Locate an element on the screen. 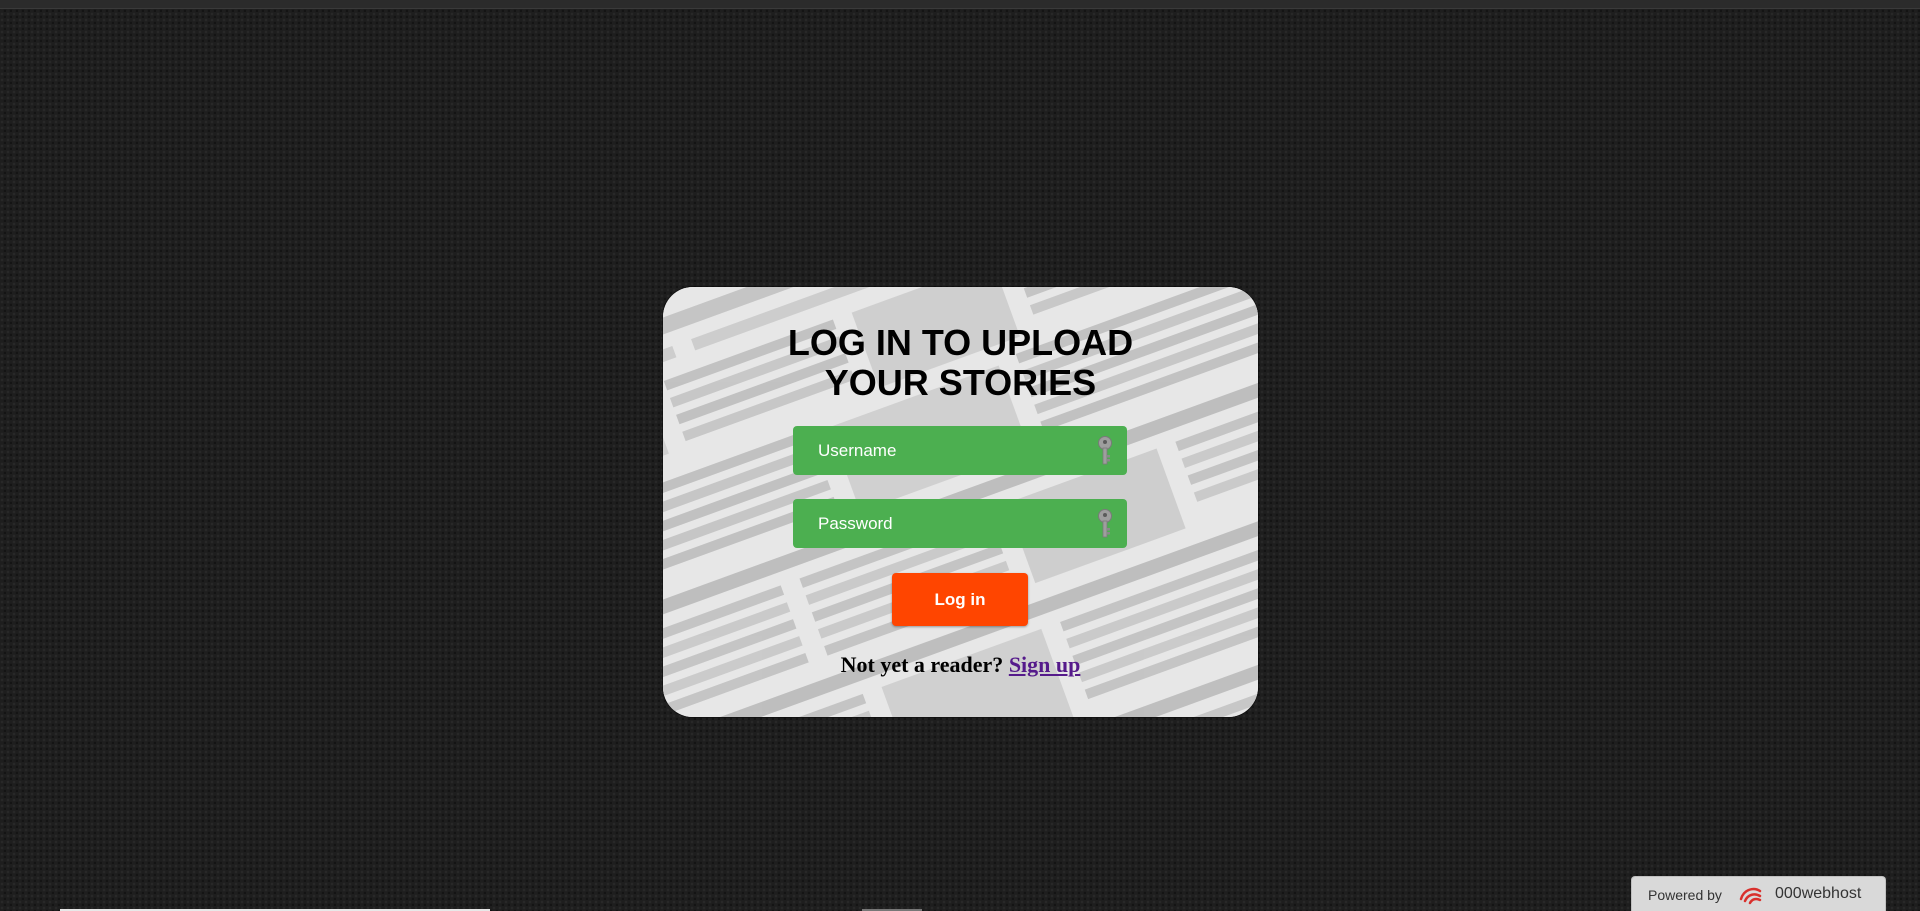 The width and height of the screenshot is (1920, 911). password-field-container is located at coordinates (960, 523).